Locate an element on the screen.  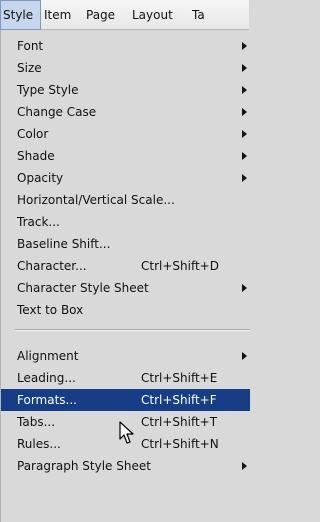
menu-item-label: Alignment is located at coordinates (48, 356).